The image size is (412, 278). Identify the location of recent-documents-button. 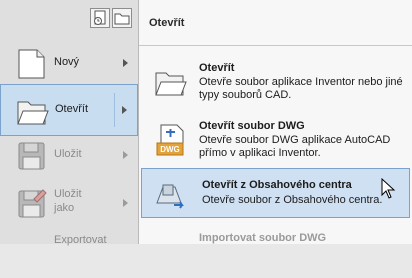
(100, 18).